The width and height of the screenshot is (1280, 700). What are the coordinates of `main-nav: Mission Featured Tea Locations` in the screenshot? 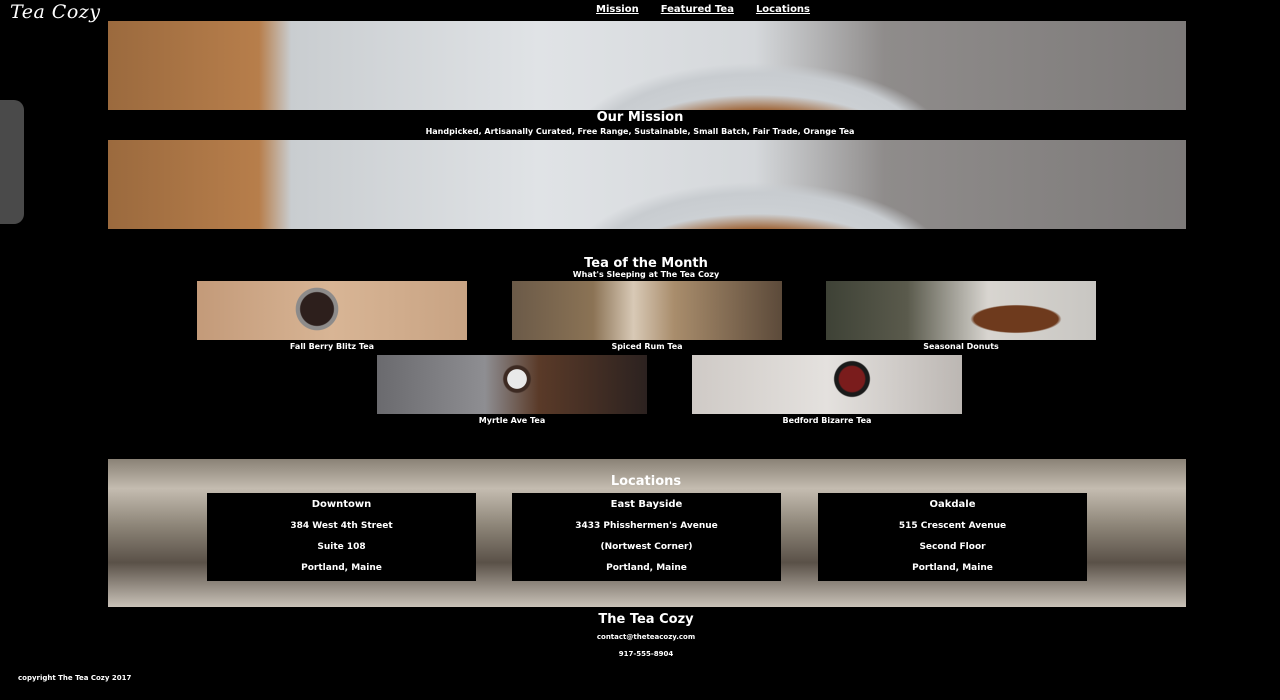 It's located at (703, 9).